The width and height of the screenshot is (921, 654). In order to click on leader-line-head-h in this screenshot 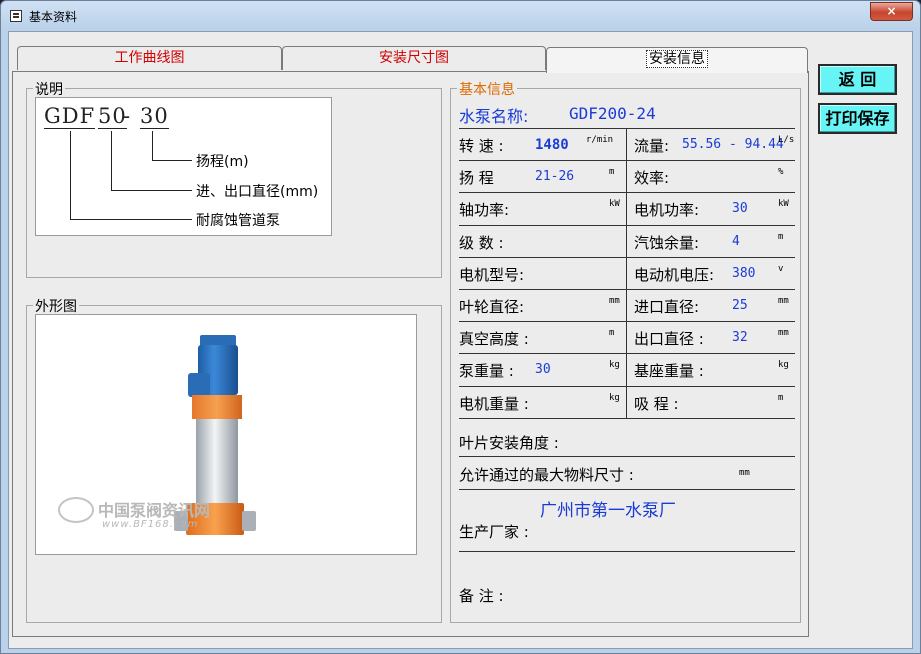, I will do `click(172, 160)`.